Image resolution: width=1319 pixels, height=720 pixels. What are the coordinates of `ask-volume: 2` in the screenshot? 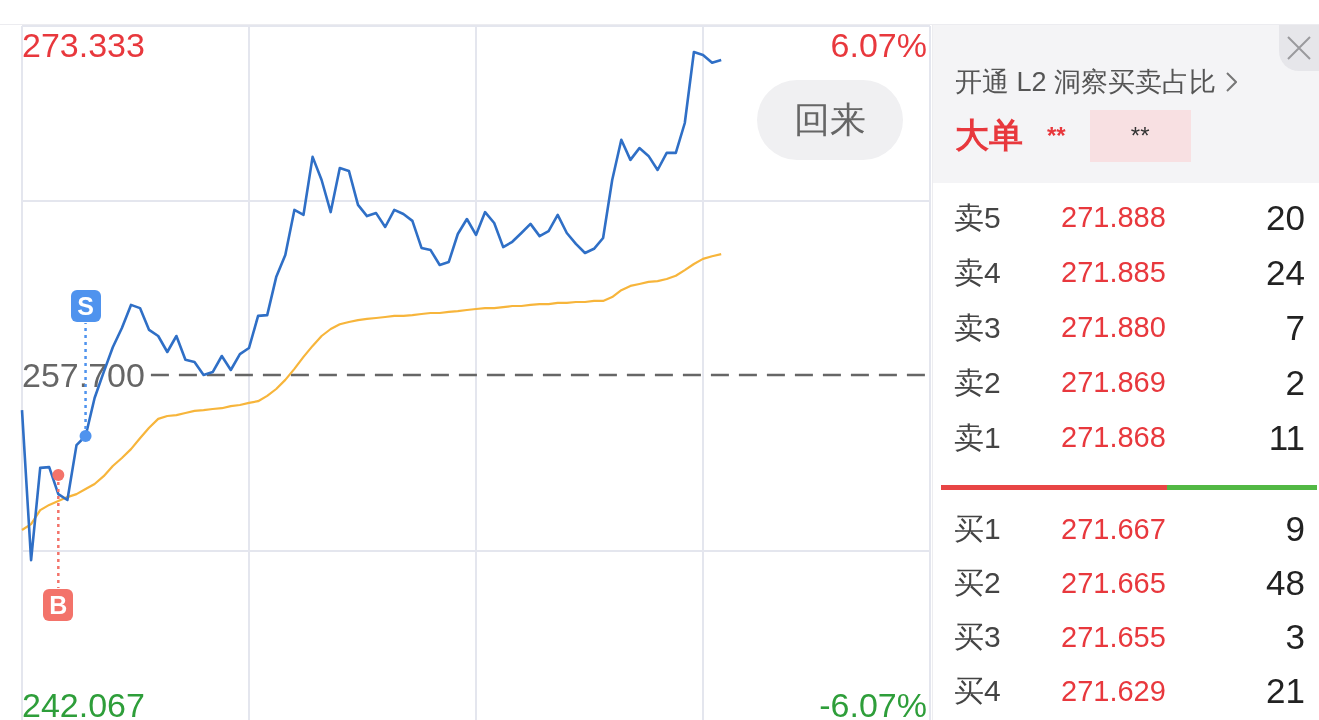 It's located at (1295, 382).